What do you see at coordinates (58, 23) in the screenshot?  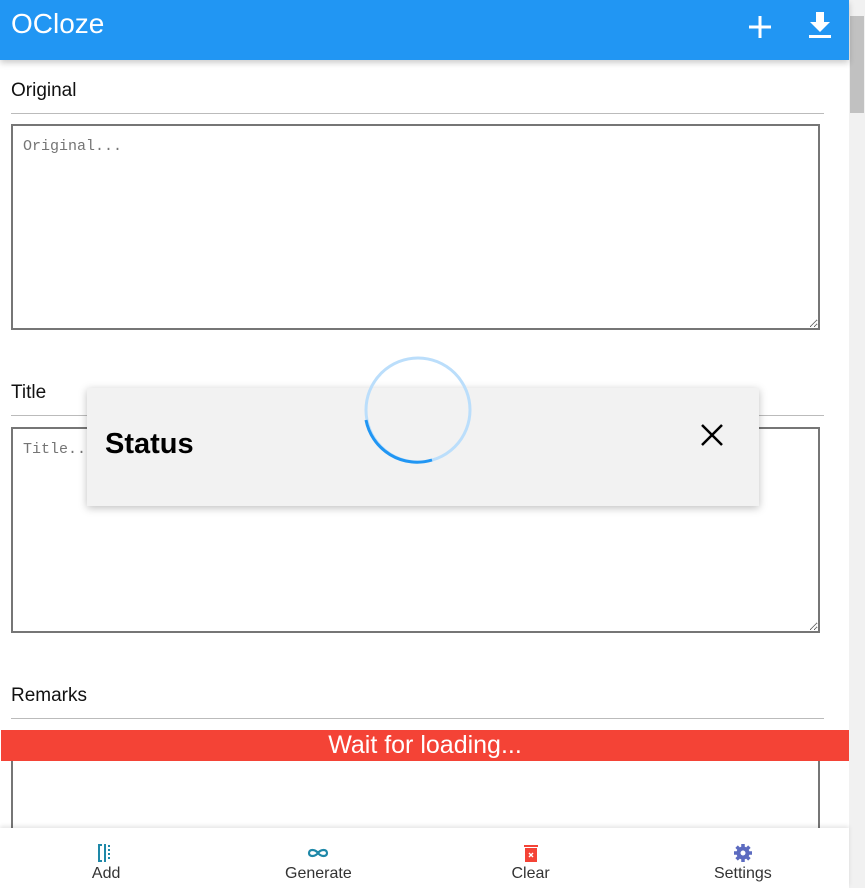 I see `app-title: OCloze` at bounding box center [58, 23].